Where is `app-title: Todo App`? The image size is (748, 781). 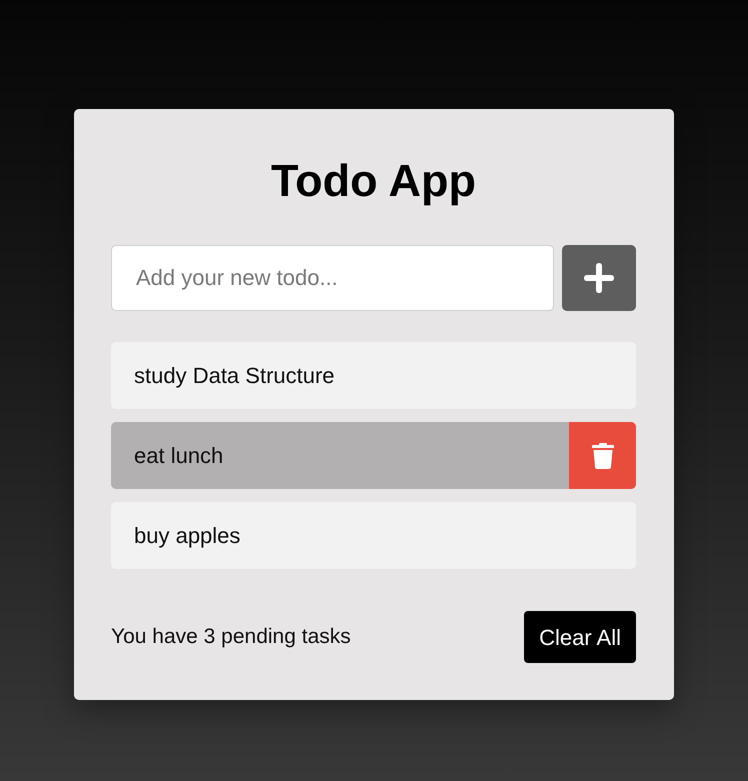
app-title: Todo App is located at coordinates (373, 181).